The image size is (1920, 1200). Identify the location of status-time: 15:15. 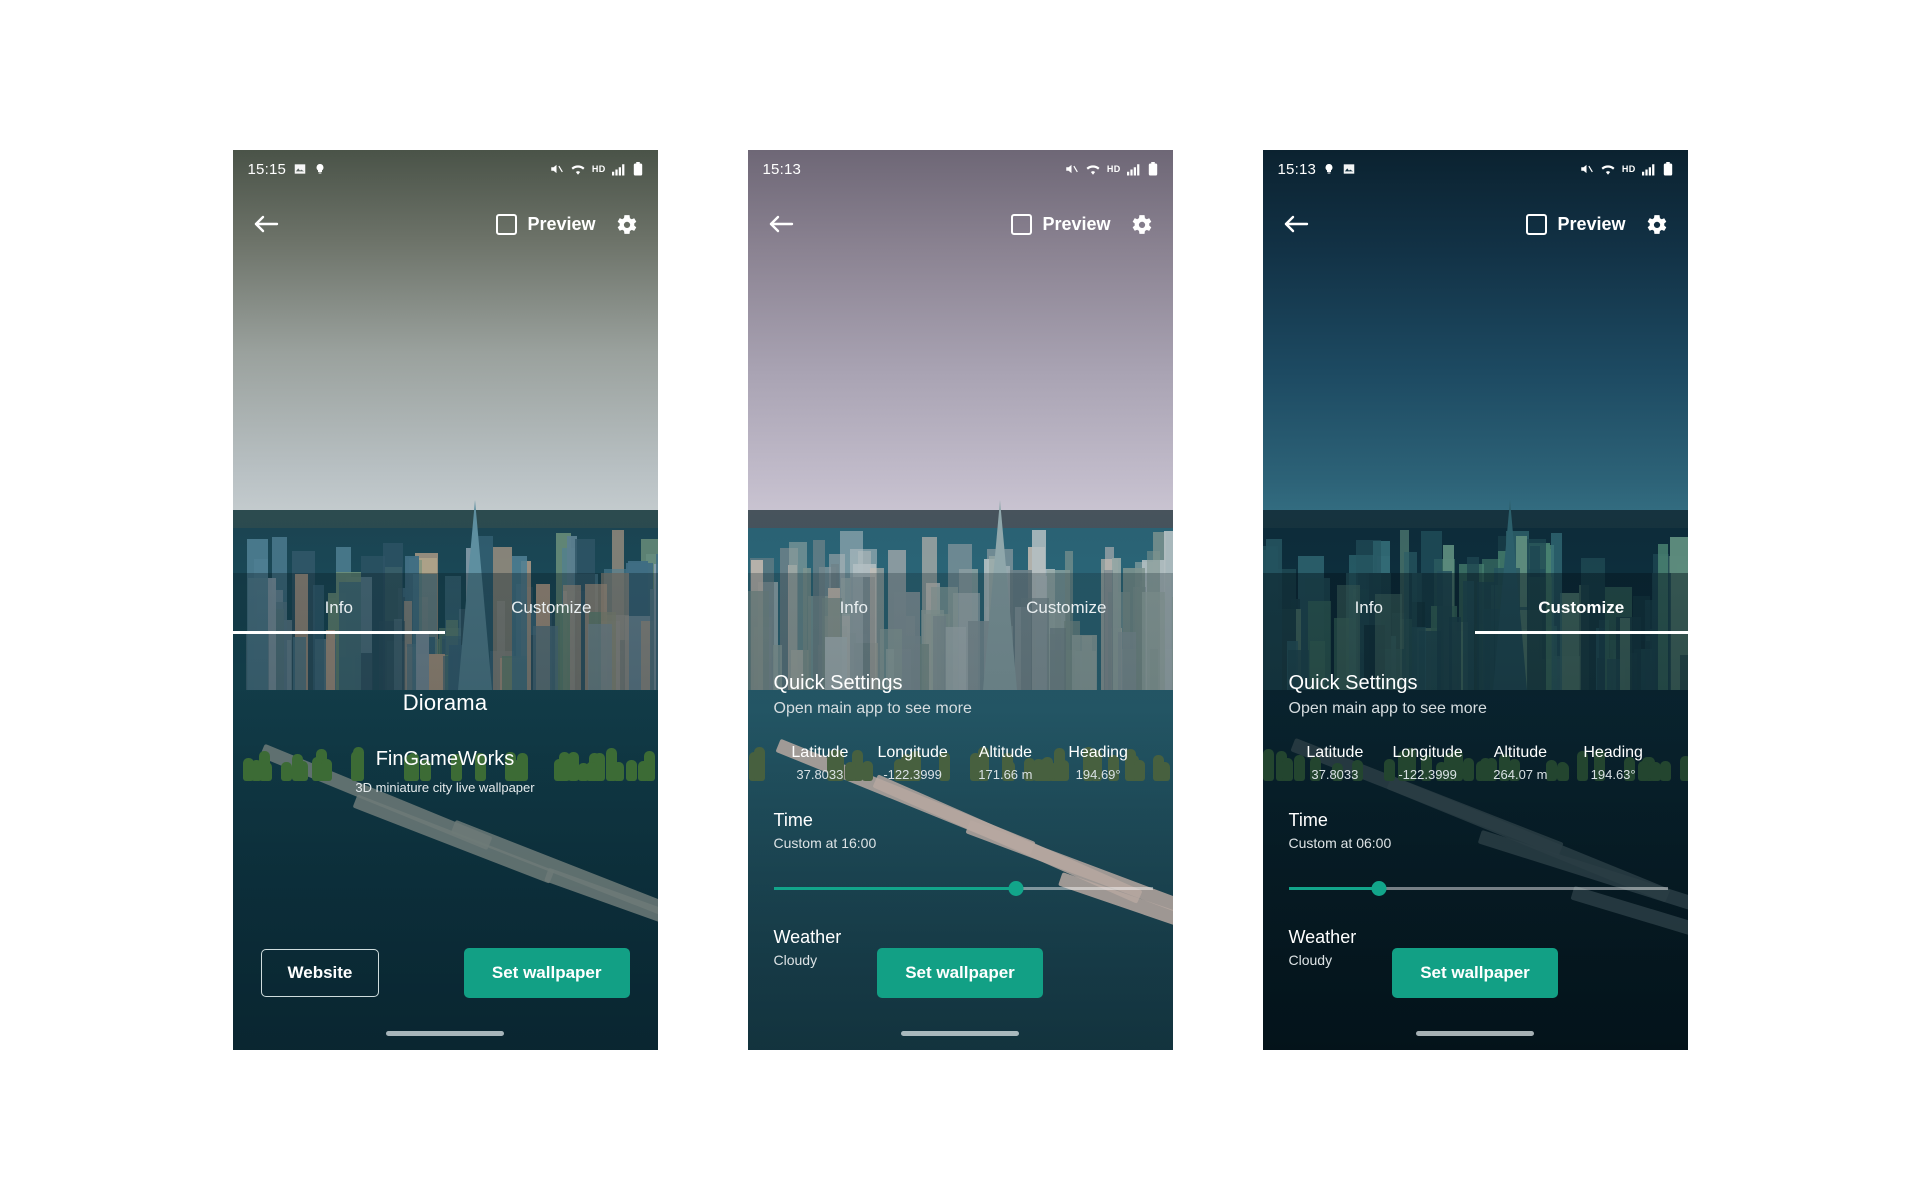
(267, 169).